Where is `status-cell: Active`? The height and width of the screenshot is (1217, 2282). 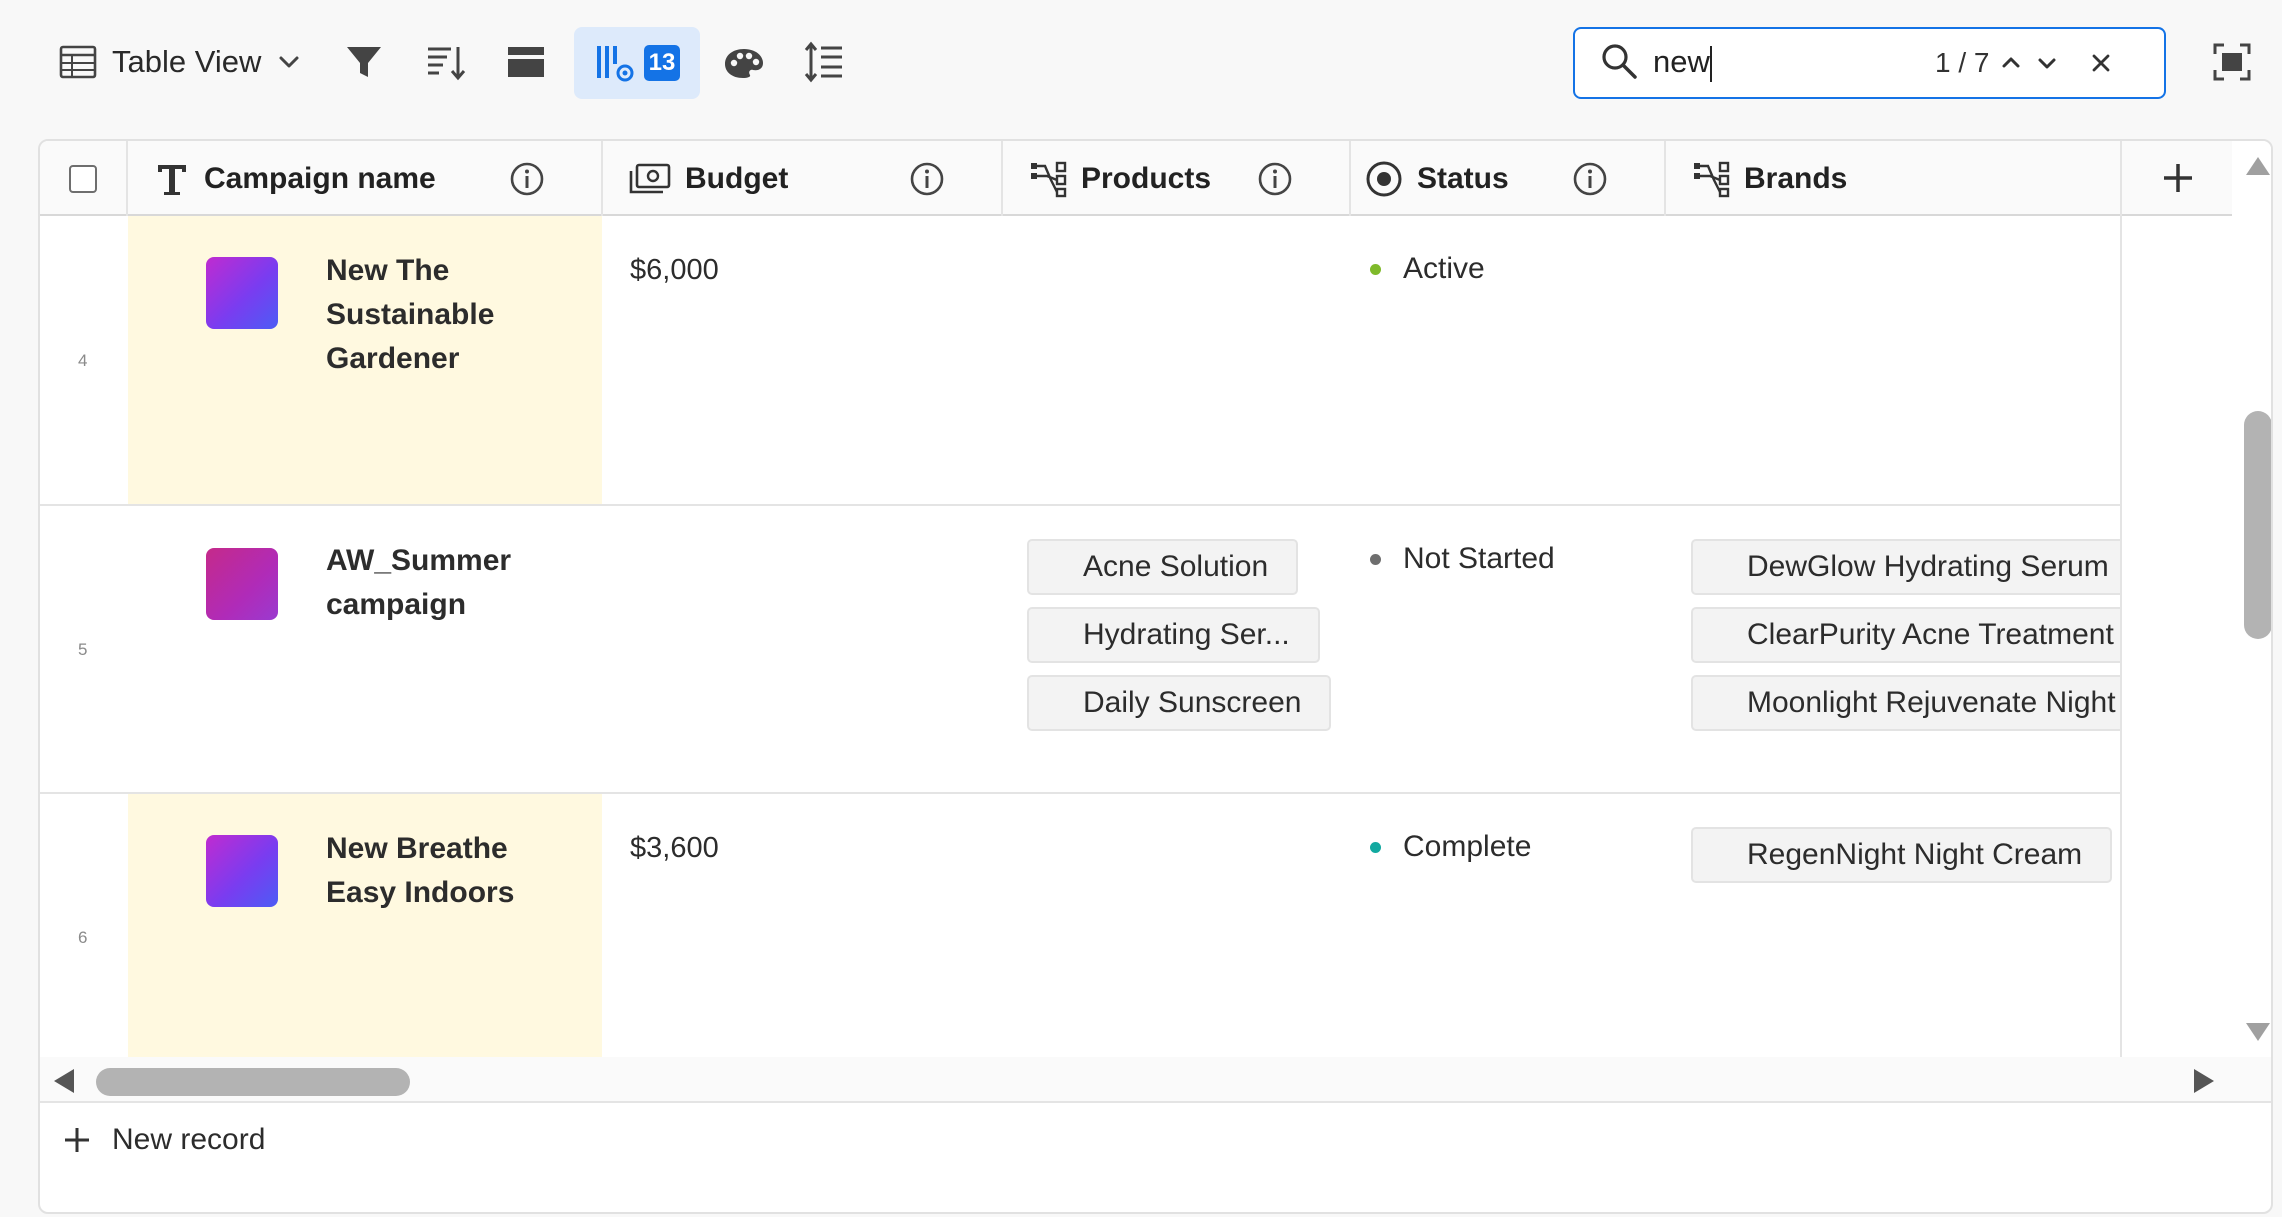
status-cell: Active is located at coordinates (1427, 269).